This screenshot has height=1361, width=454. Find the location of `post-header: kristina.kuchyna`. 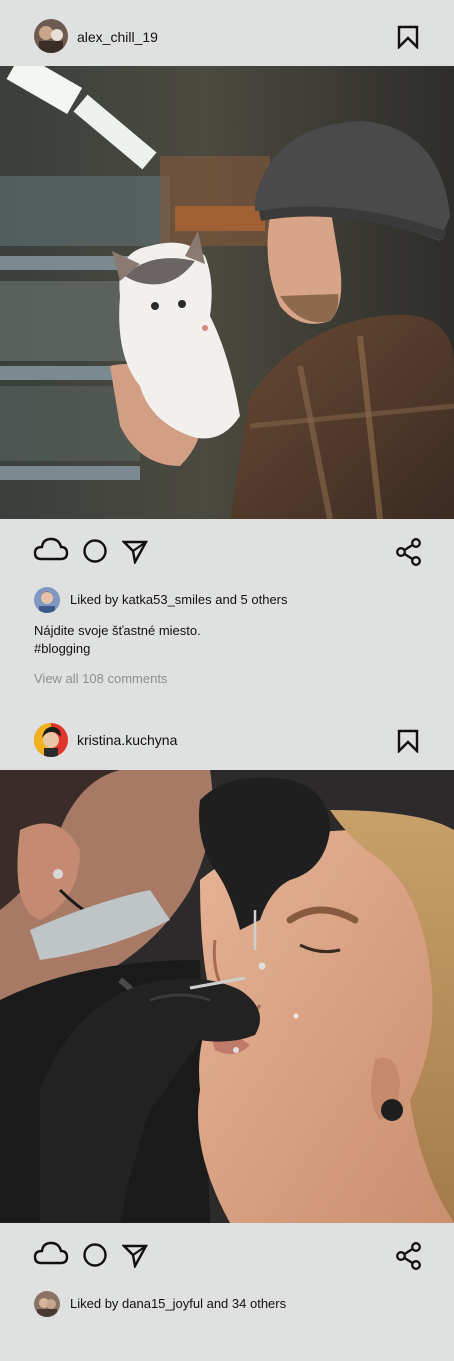

post-header: kristina.kuchyna is located at coordinates (227, 740).